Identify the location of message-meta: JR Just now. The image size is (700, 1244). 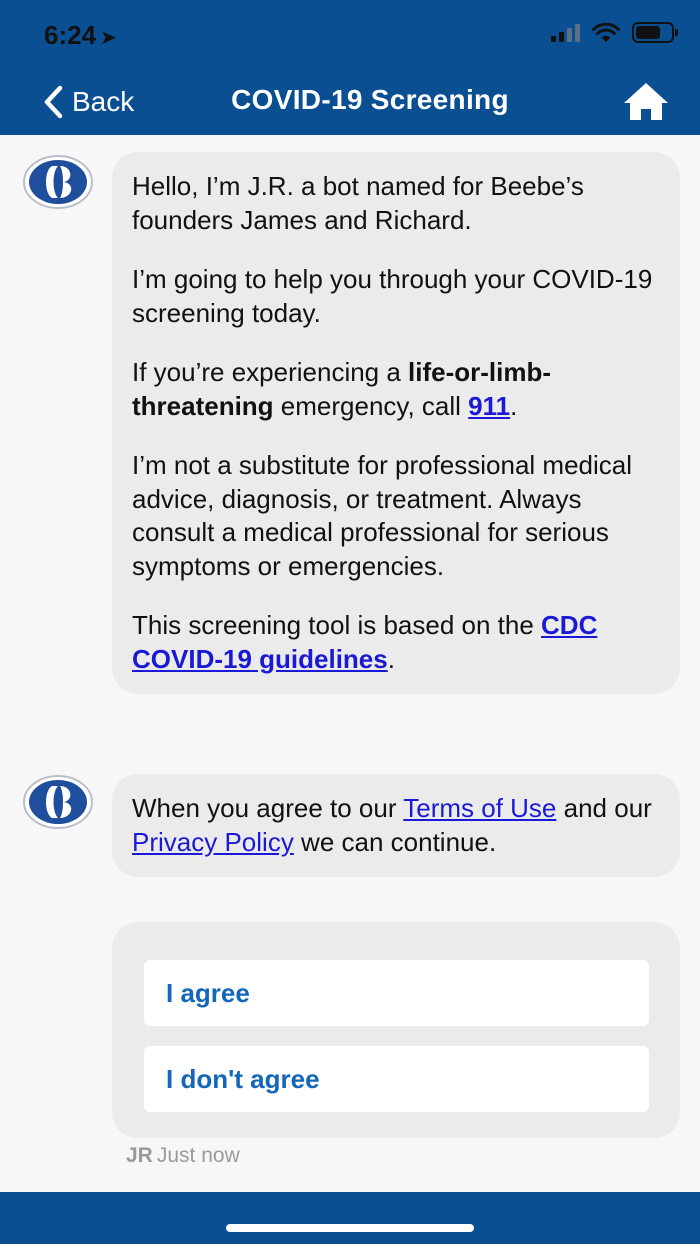
(183, 1156).